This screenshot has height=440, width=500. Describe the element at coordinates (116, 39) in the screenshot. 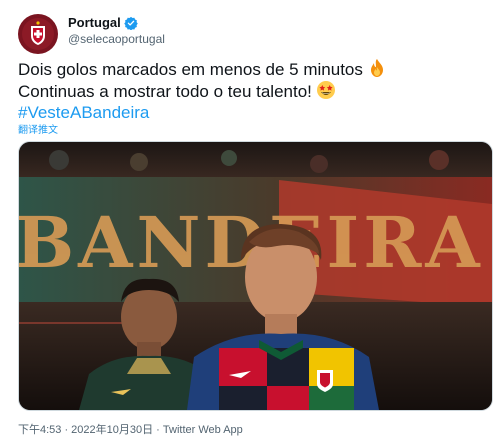

I see `author-handle: @selecaoportugal` at that location.